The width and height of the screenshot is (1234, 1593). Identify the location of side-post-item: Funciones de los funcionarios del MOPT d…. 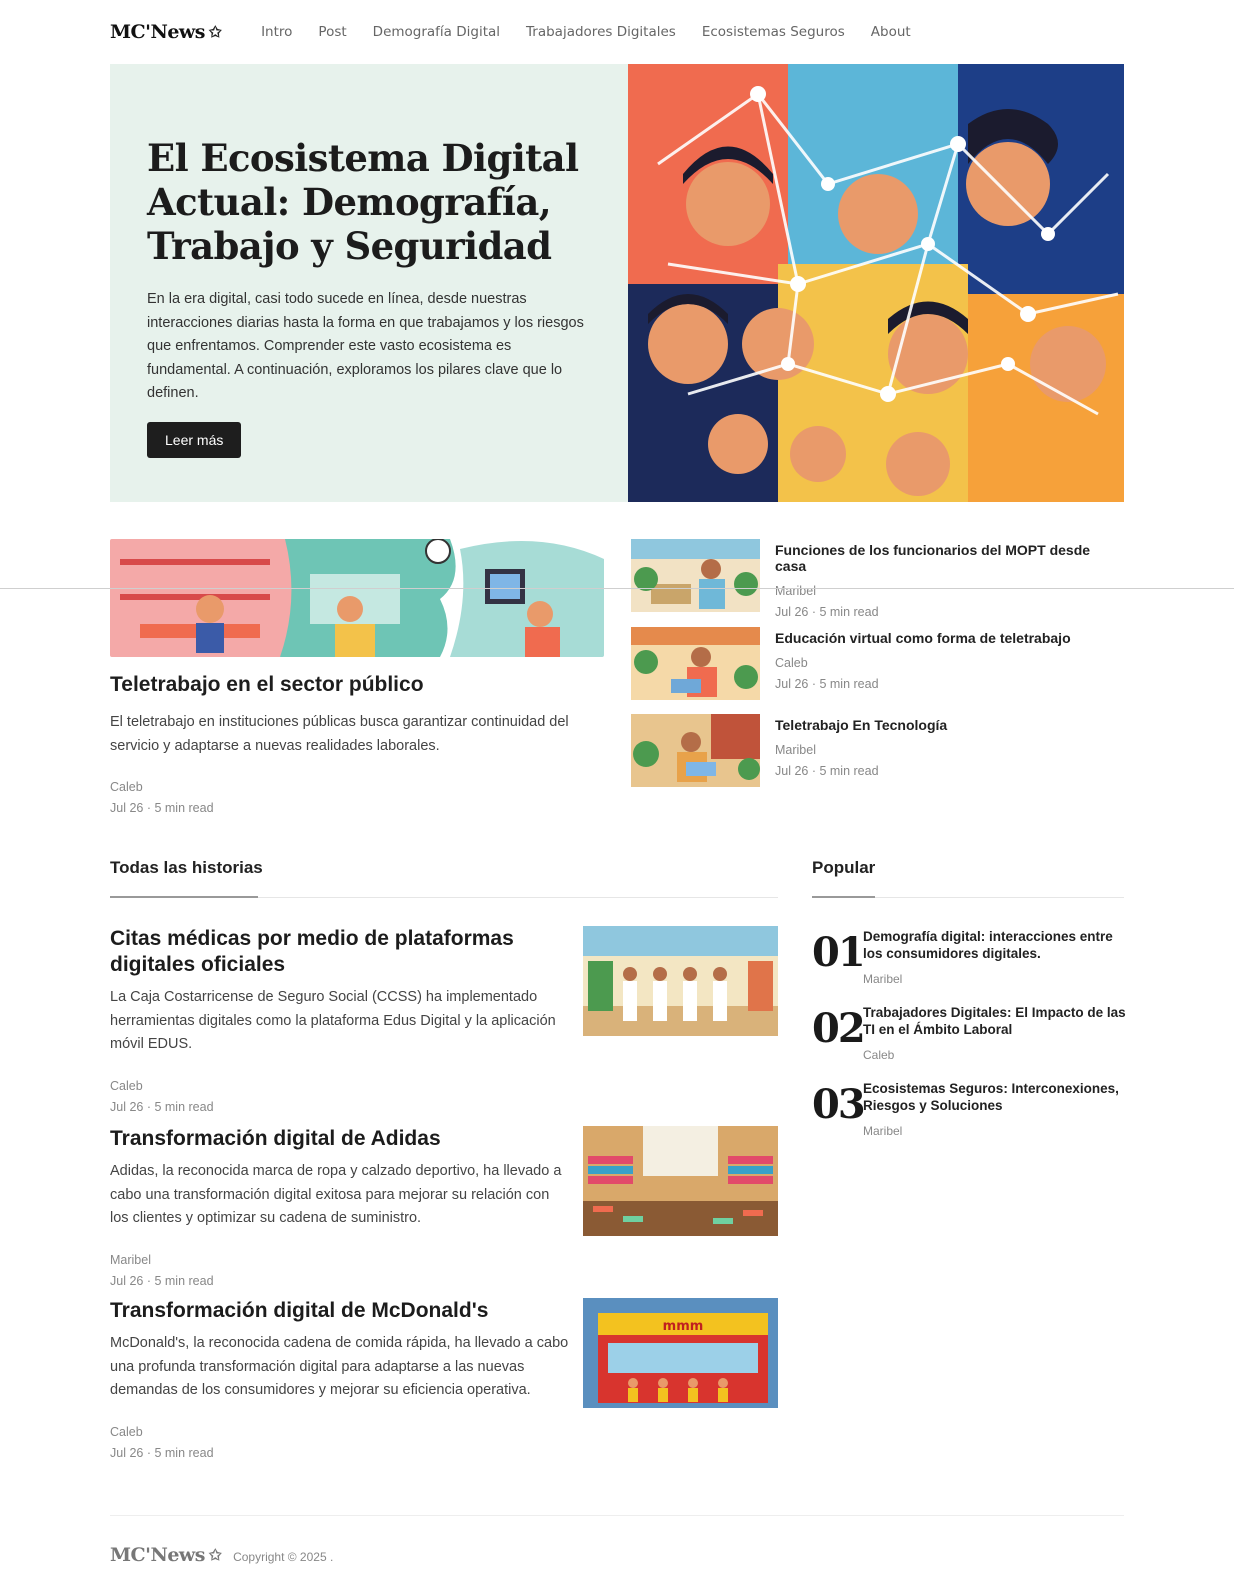
(878, 583).